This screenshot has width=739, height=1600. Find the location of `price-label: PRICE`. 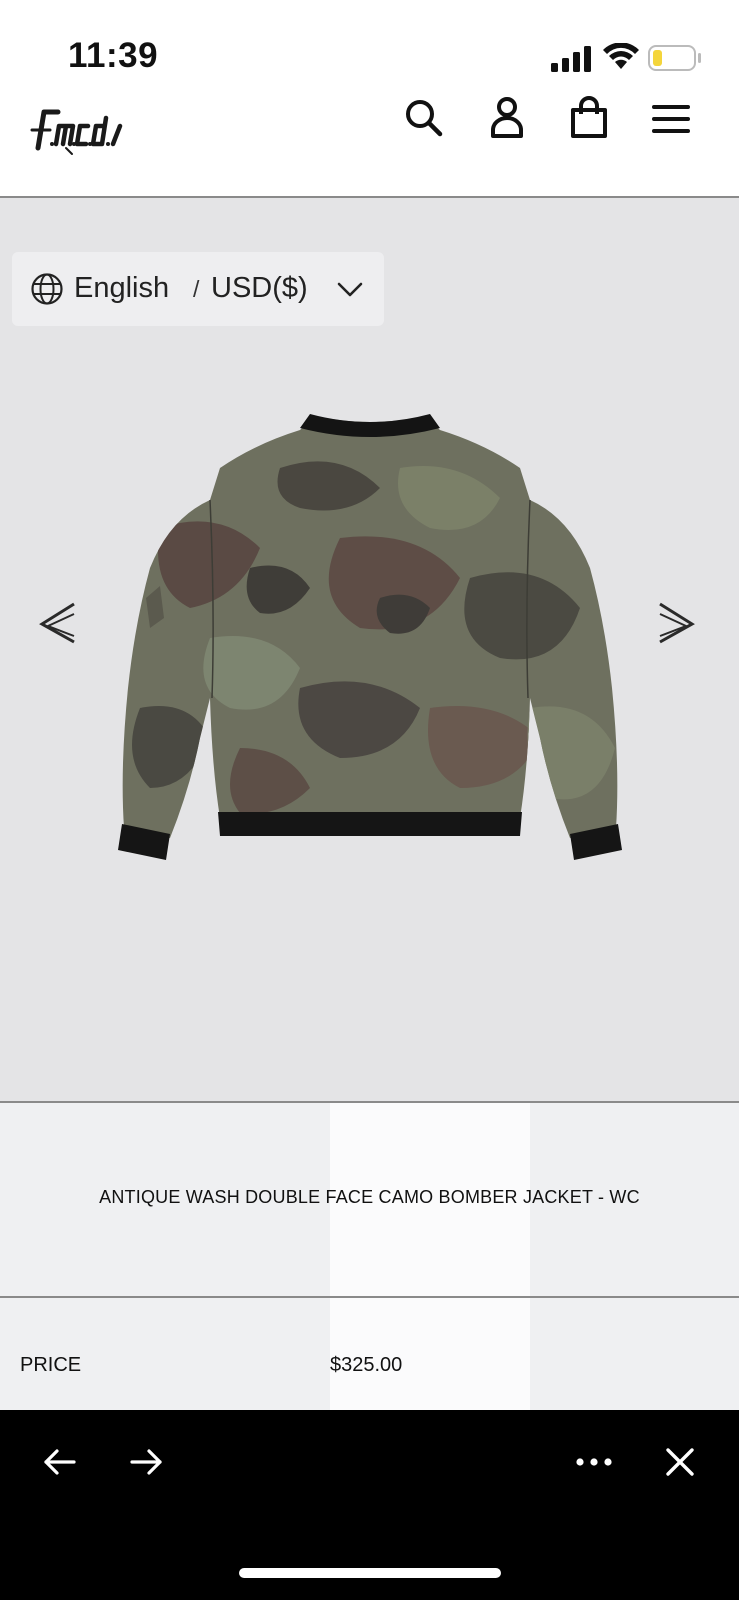

price-label: PRICE is located at coordinates (51, 1365).